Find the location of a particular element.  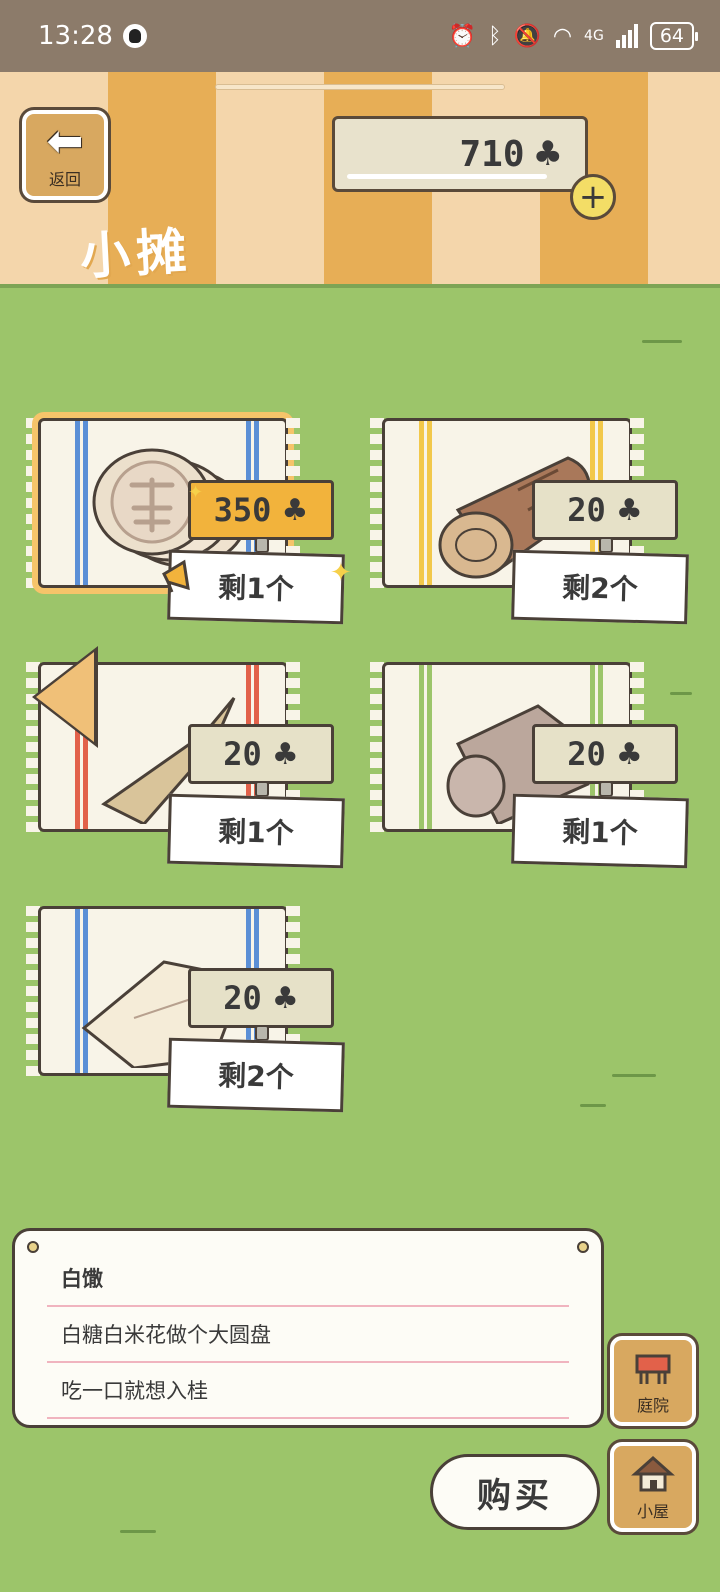

qq-icon is located at coordinates (134, 36).